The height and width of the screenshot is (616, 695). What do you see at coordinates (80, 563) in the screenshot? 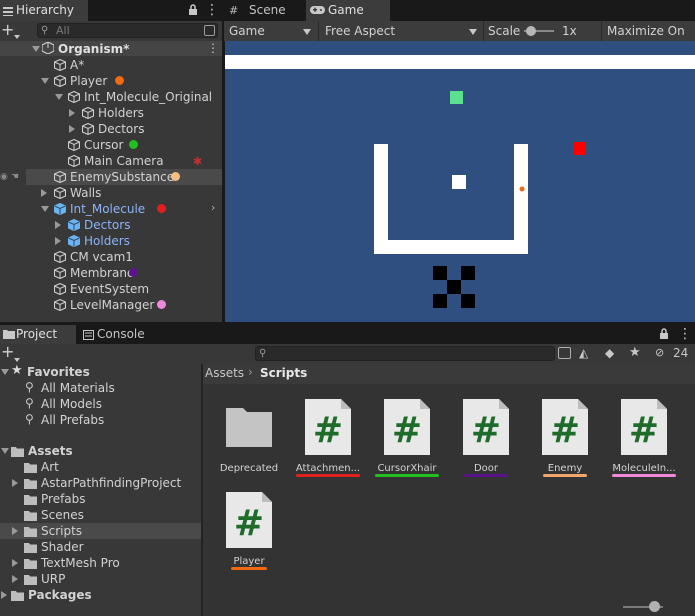
I see `folder-label: TextMesh Pro` at bounding box center [80, 563].